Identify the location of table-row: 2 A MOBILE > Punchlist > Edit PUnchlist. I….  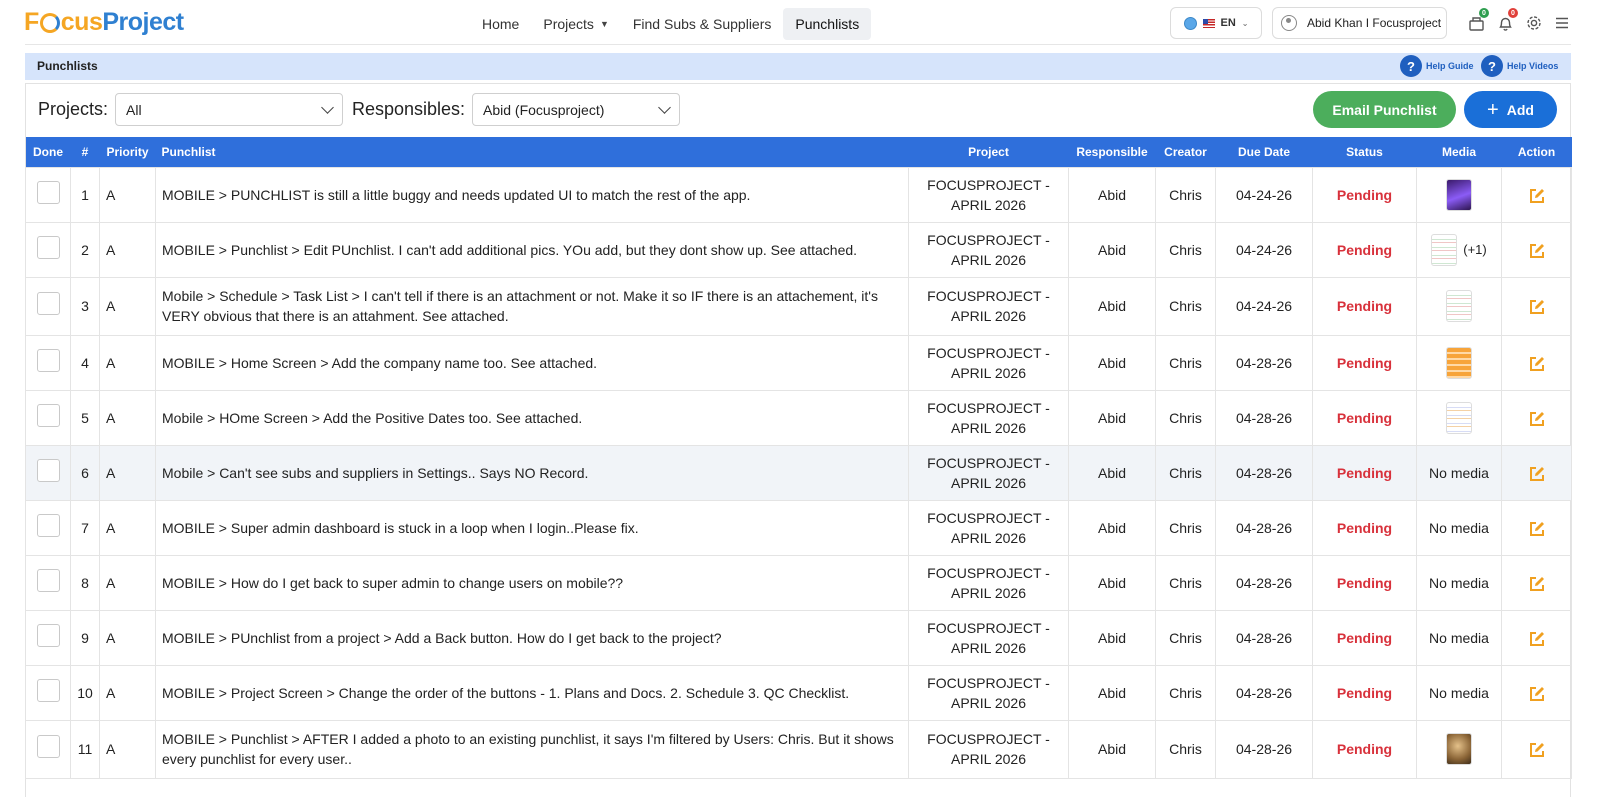
(798, 249).